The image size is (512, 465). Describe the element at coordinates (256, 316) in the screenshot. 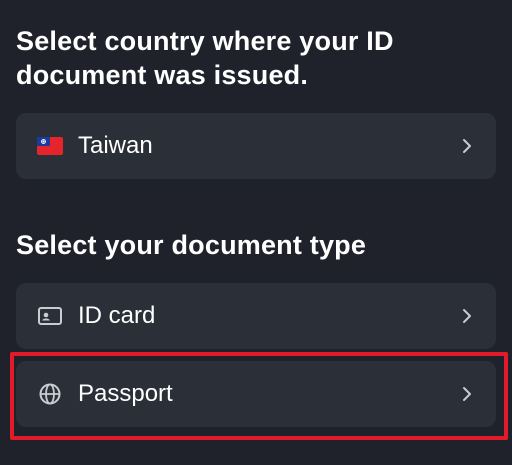

I see `document-option-id-card: ID card` at that location.